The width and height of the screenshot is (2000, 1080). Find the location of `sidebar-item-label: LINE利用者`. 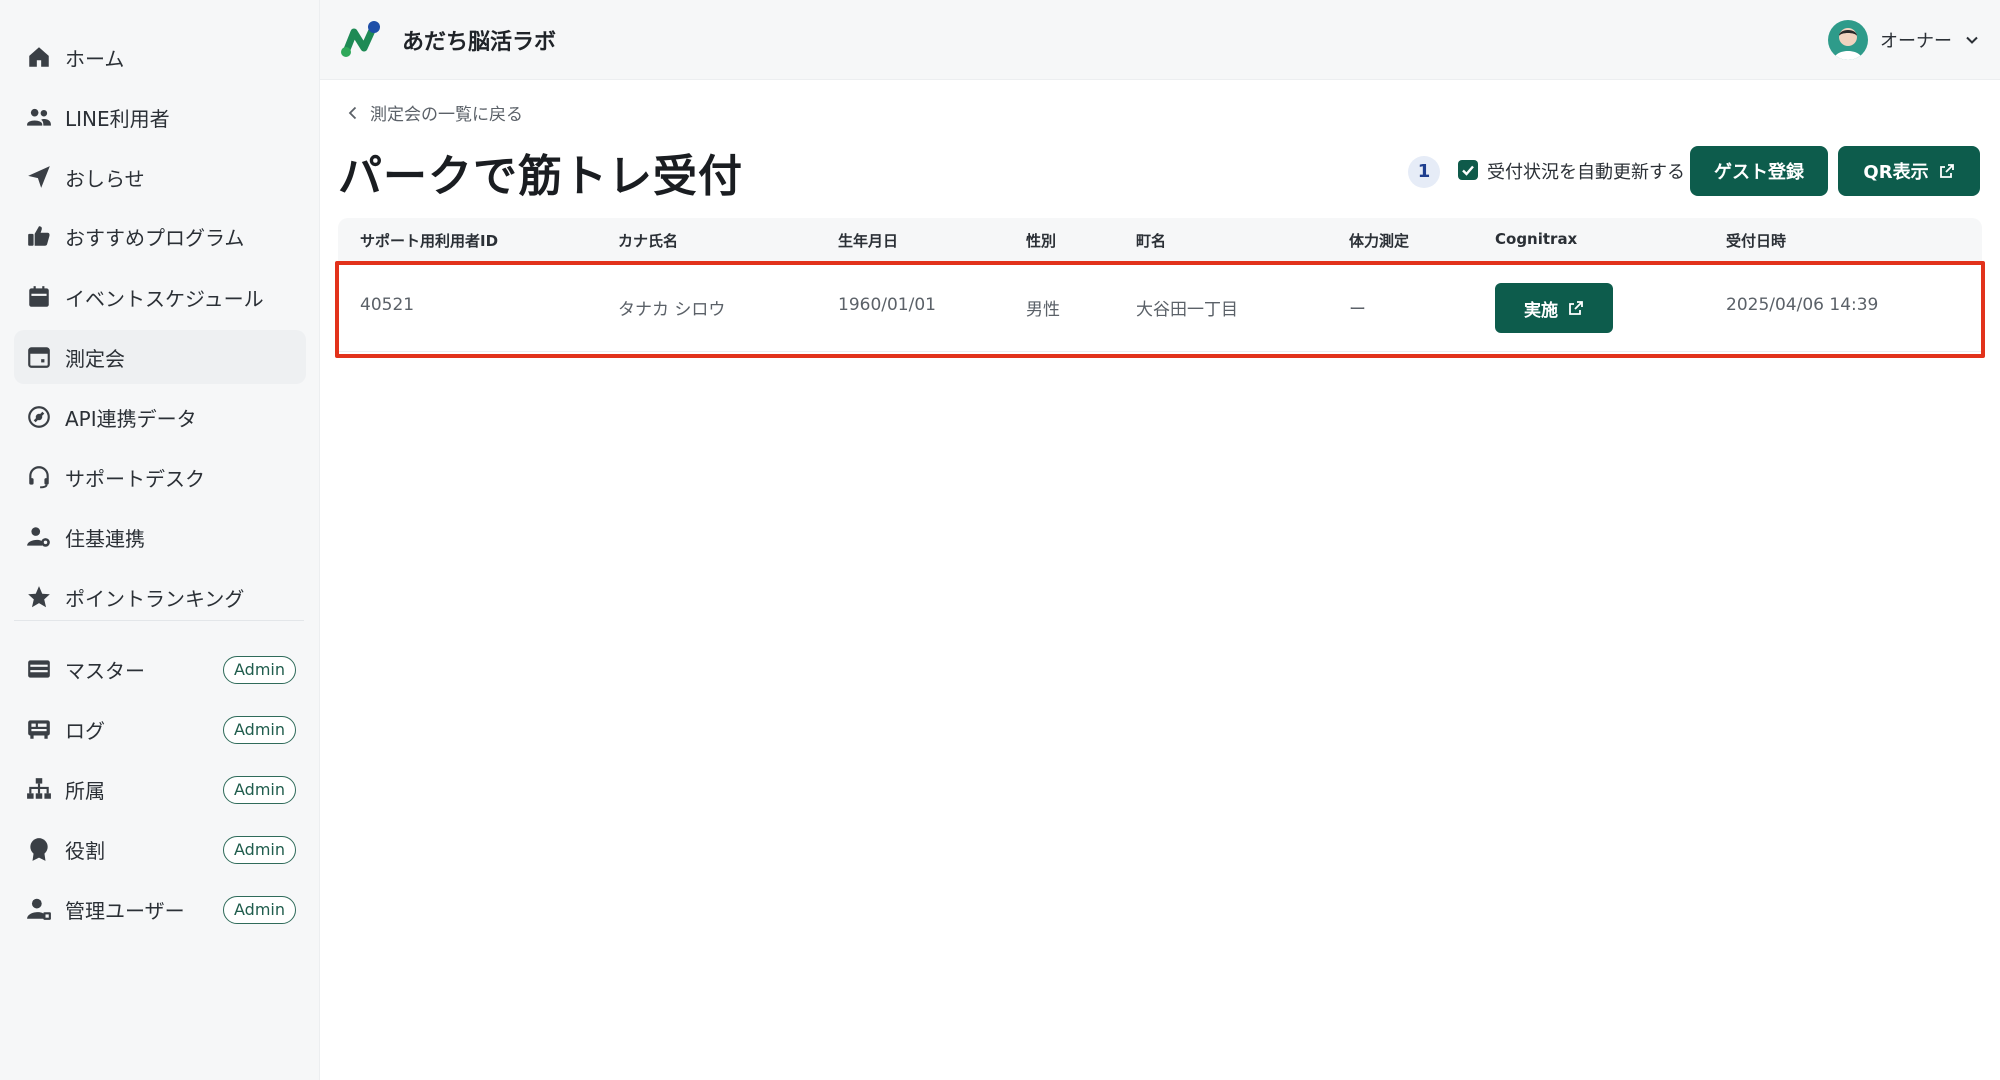

sidebar-item-label: LINE利用者 is located at coordinates (117, 118).